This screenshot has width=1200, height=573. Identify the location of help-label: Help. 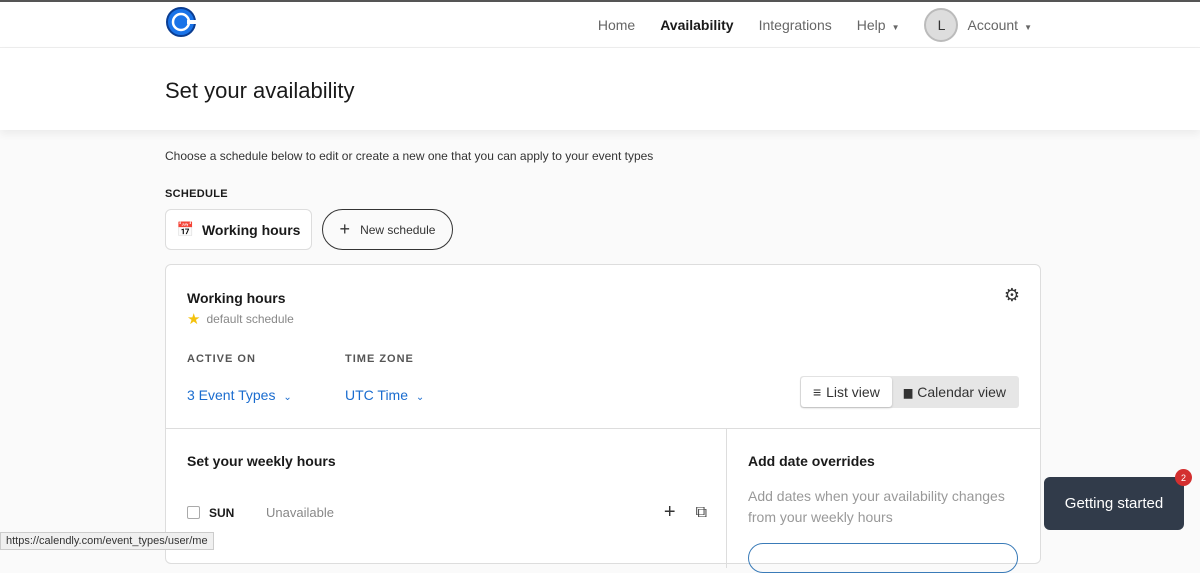
(871, 25).